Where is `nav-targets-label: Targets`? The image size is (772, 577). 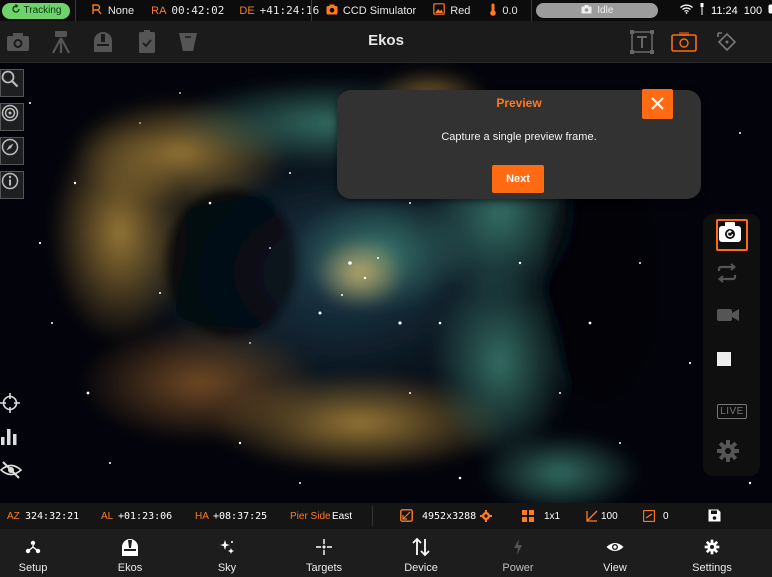
nav-targets-label: Targets is located at coordinates (324, 568).